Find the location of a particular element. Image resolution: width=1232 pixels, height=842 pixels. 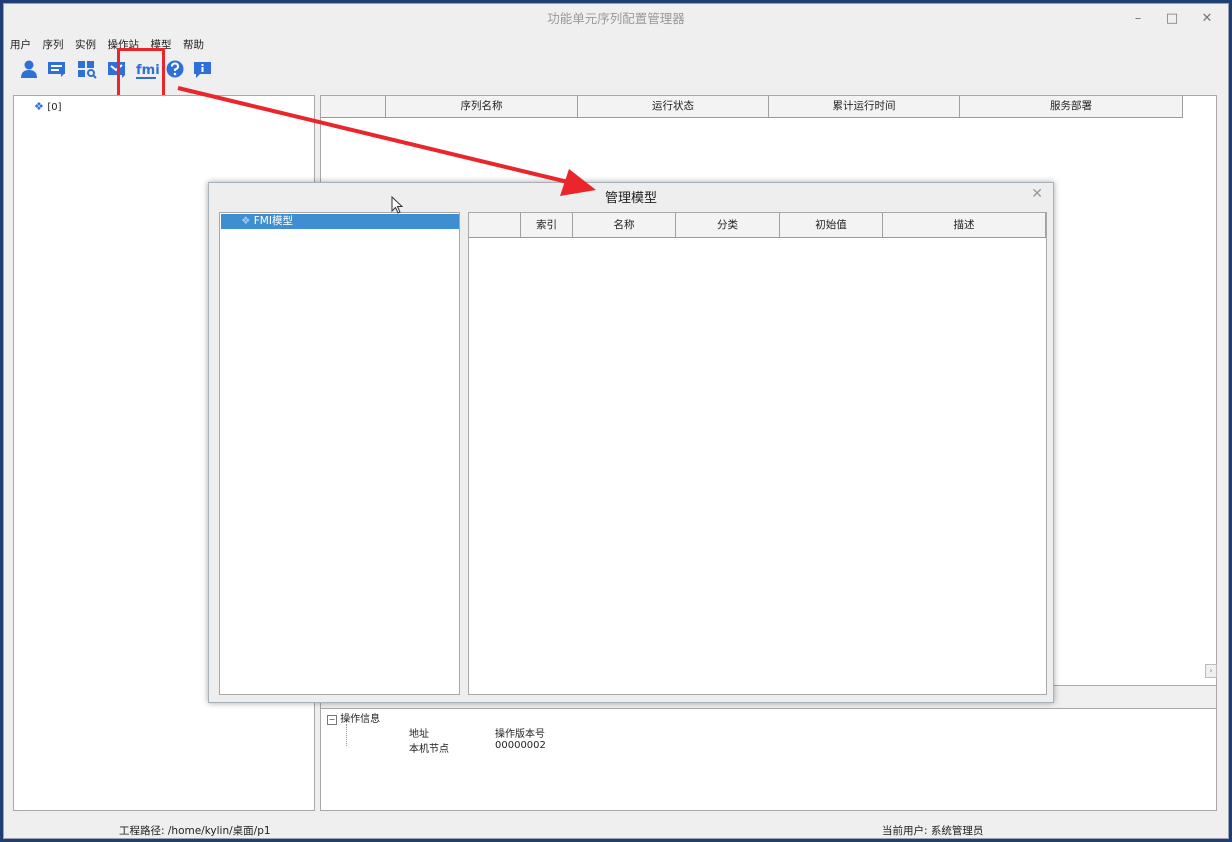

annotation-arrow is located at coordinates (386, 141).